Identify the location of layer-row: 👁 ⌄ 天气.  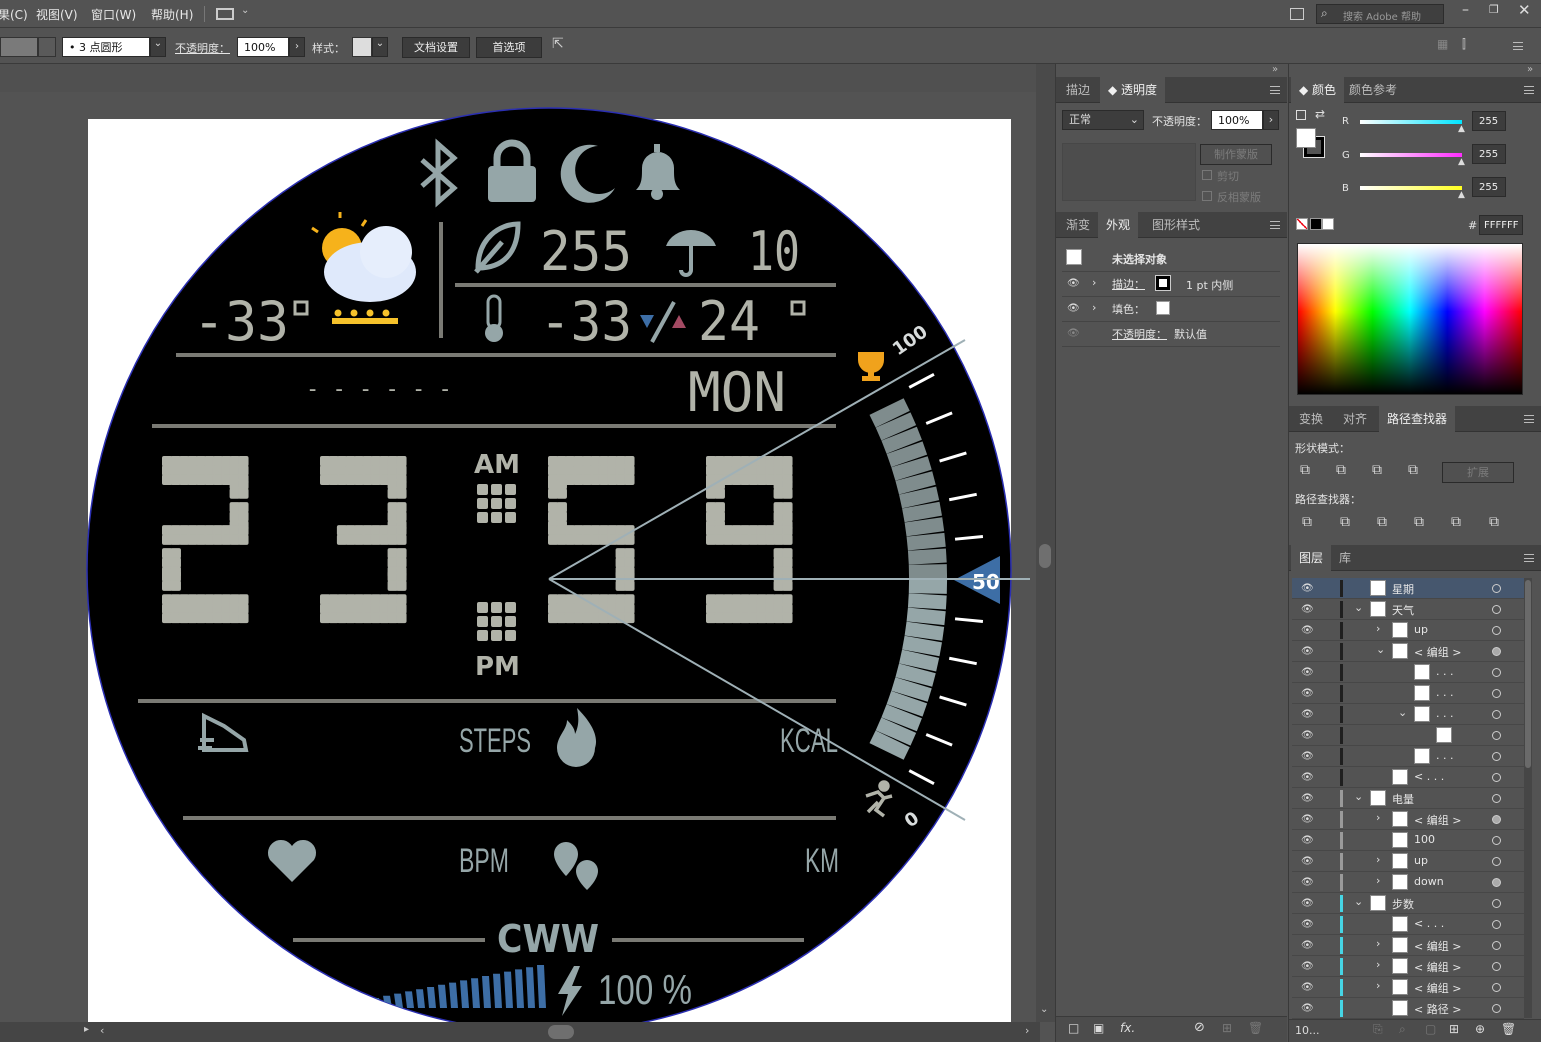
(1408, 609).